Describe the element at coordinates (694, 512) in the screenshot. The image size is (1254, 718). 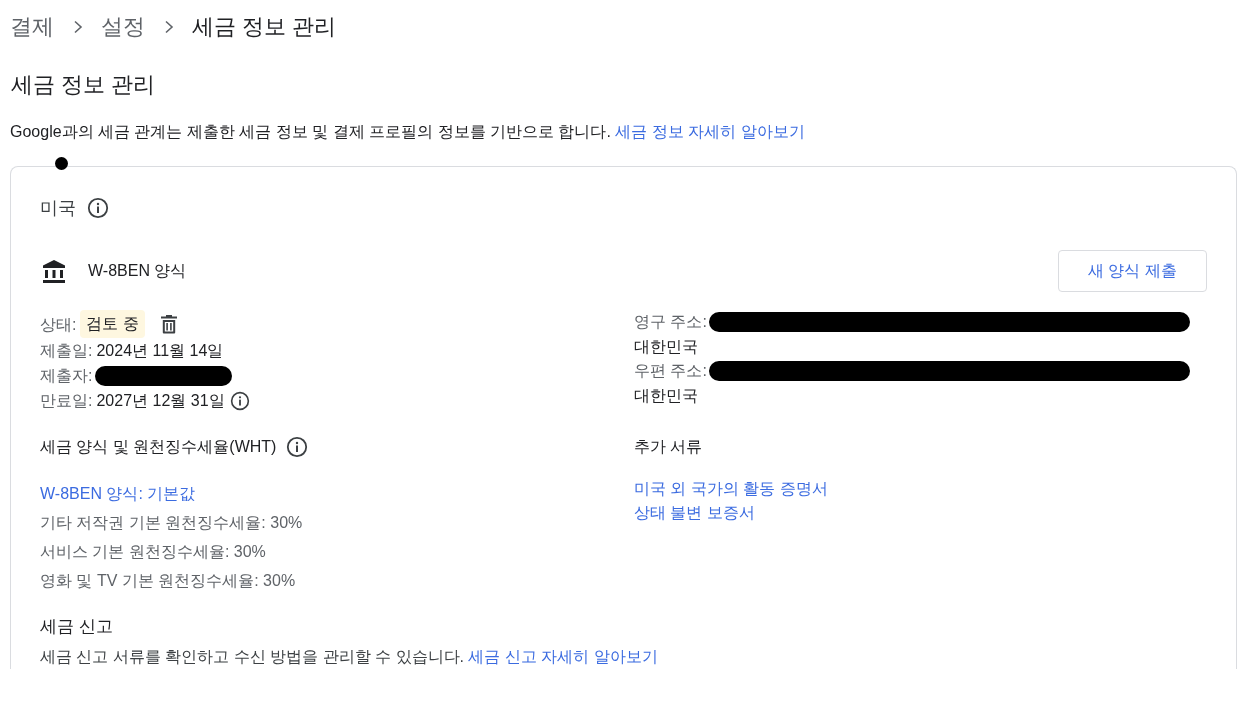
I see `document-link: 상태 불변 보증서` at that location.